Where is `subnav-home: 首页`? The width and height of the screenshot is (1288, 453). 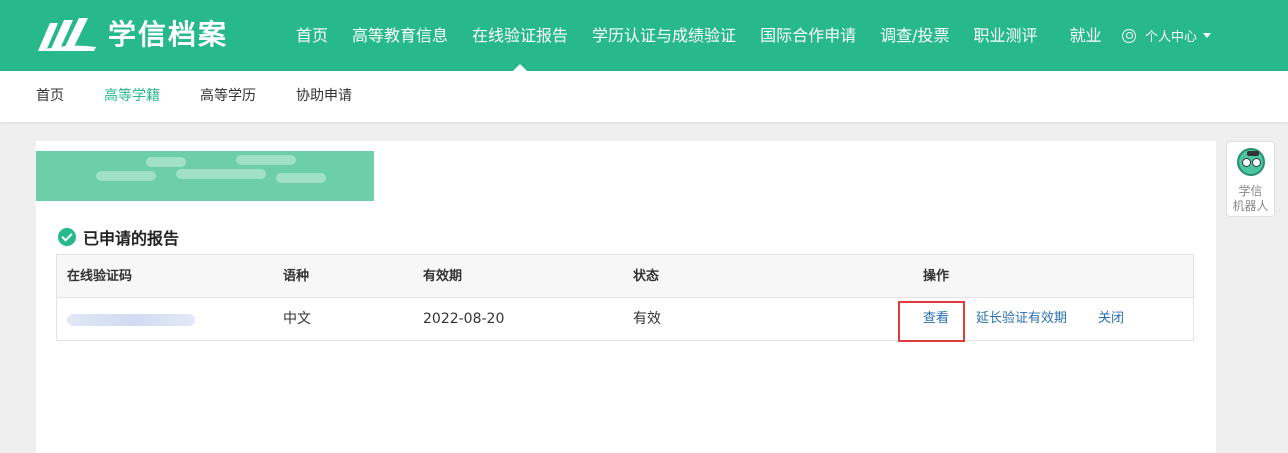 subnav-home: 首页 is located at coordinates (50, 96).